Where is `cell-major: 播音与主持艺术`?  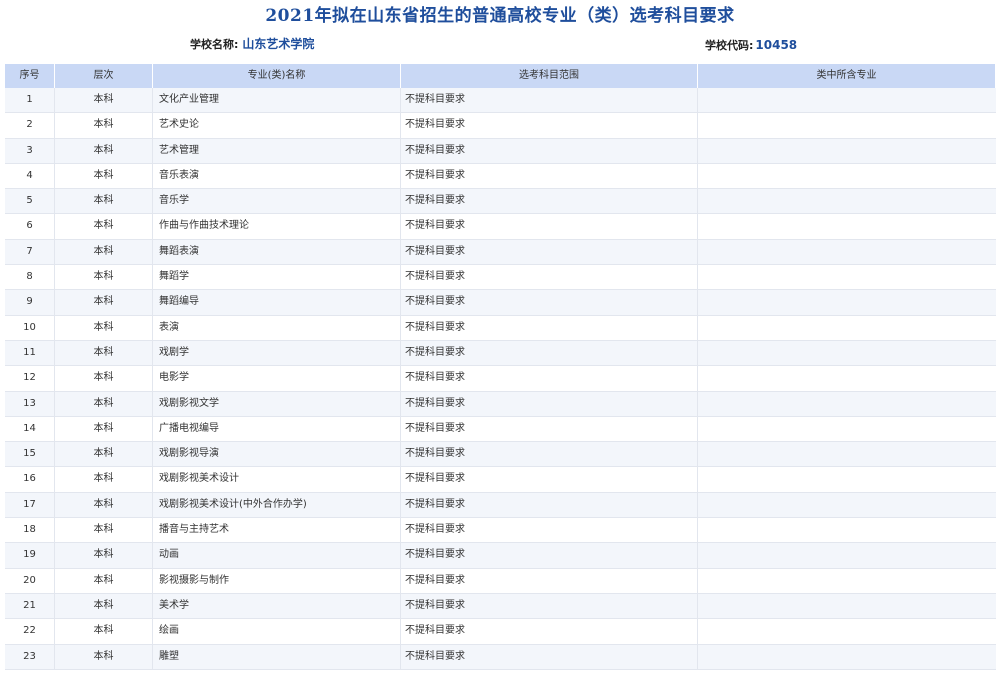
cell-major: 播音与主持艺术 is located at coordinates (277, 530).